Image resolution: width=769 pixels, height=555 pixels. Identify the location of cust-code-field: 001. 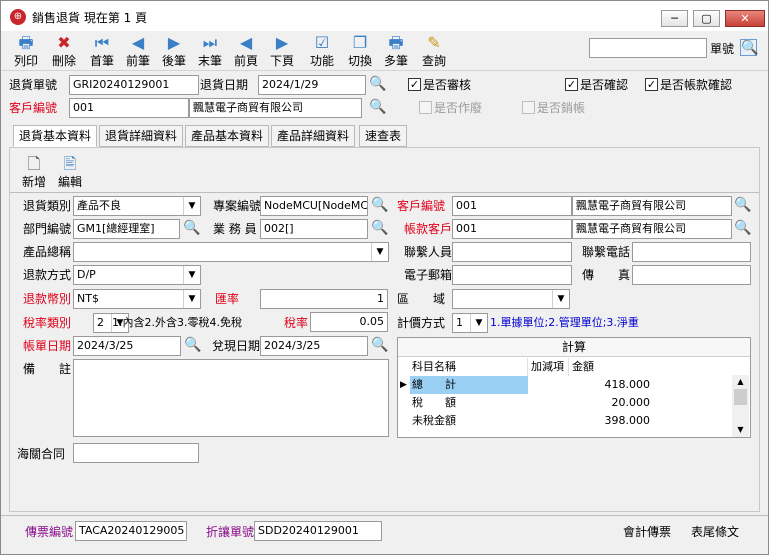
(512, 206).